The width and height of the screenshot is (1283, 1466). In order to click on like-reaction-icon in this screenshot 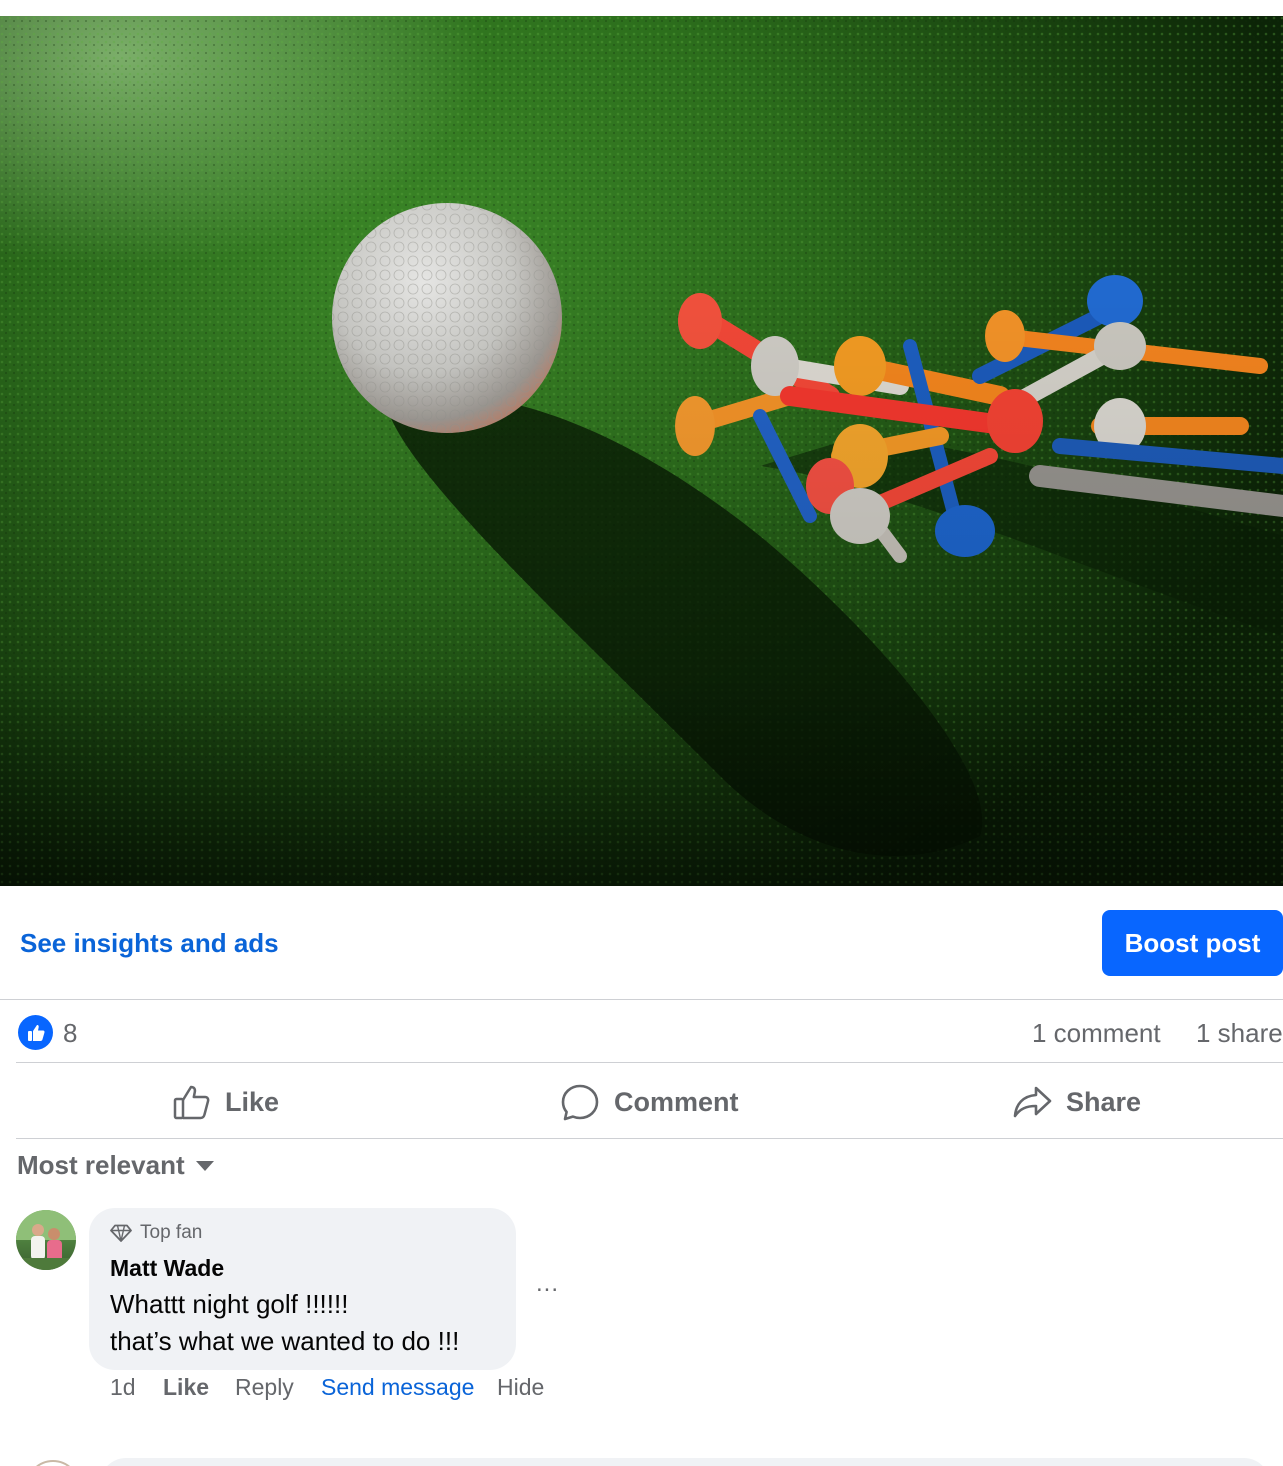, I will do `click(35, 1032)`.